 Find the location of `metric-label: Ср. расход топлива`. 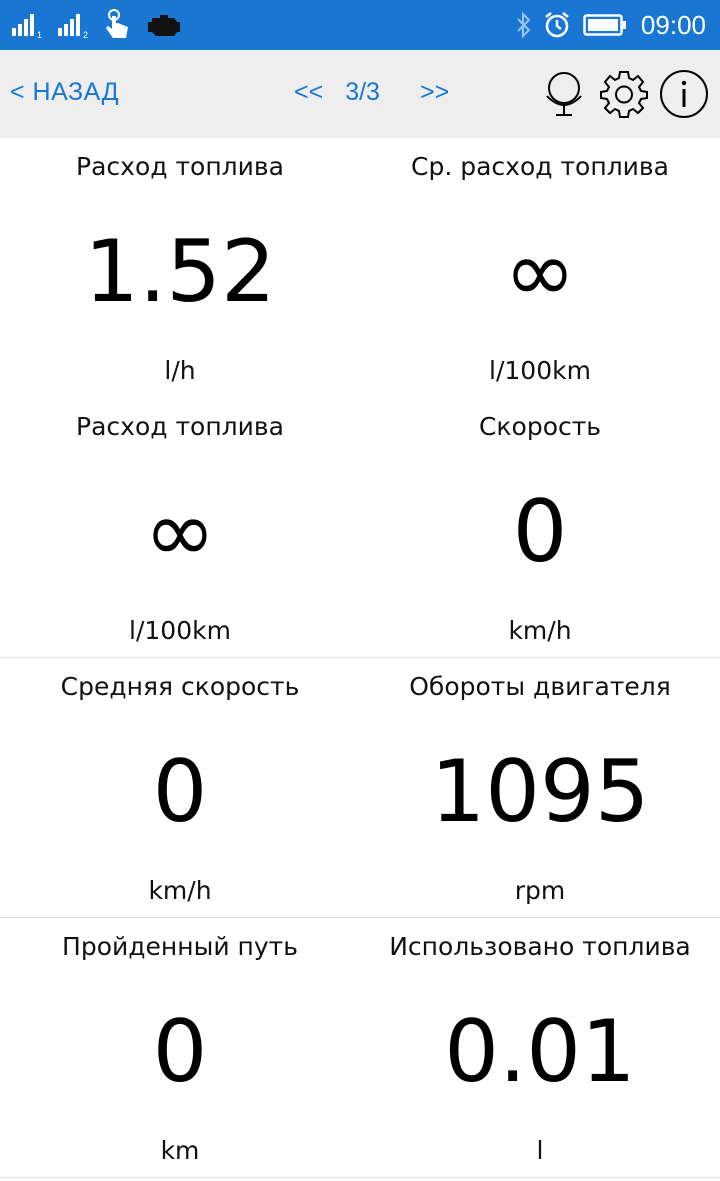

metric-label: Ср. расход топлива is located at coordinates (540, 166).